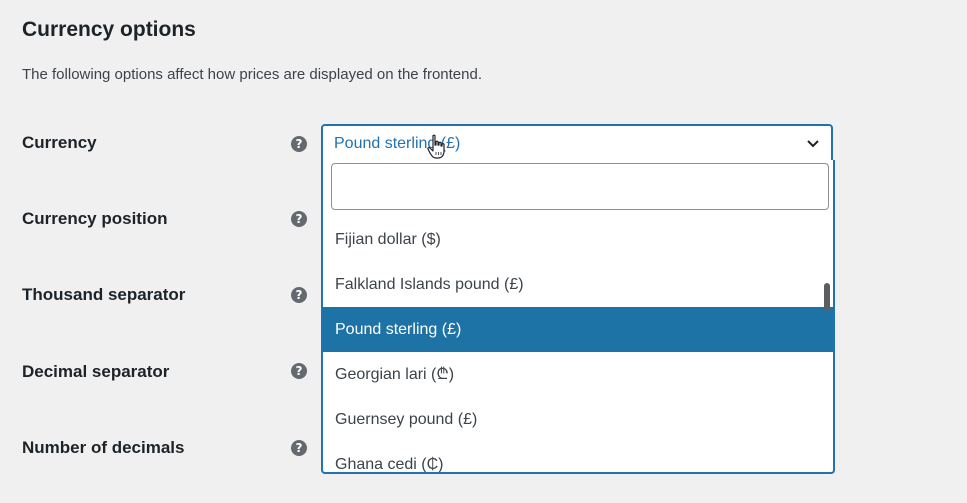  Describe the element at coordinates (109, 29) in the screenshot. I see `section-title: Currency options` at that location.